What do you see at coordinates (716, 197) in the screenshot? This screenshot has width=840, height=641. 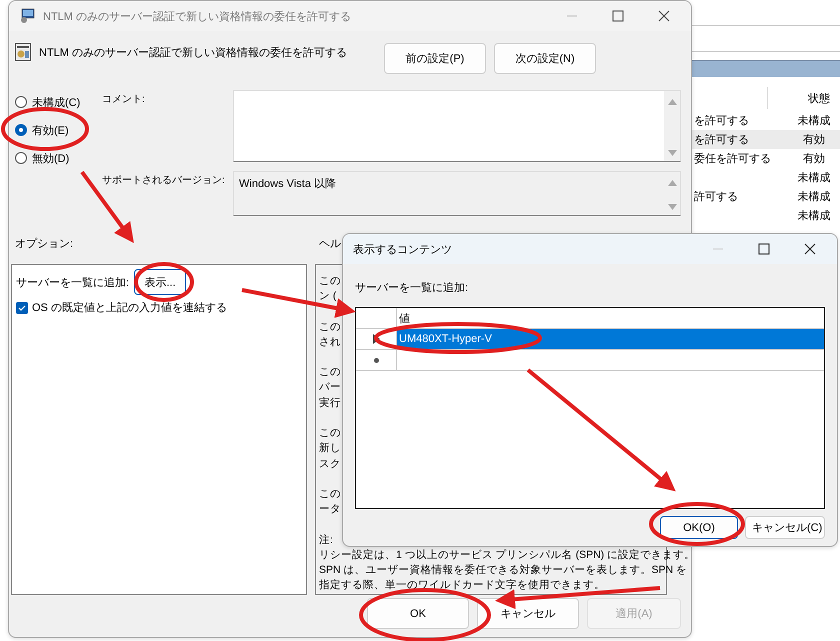 I see `policy-name: 許可する` at bounding box center [716, 197].